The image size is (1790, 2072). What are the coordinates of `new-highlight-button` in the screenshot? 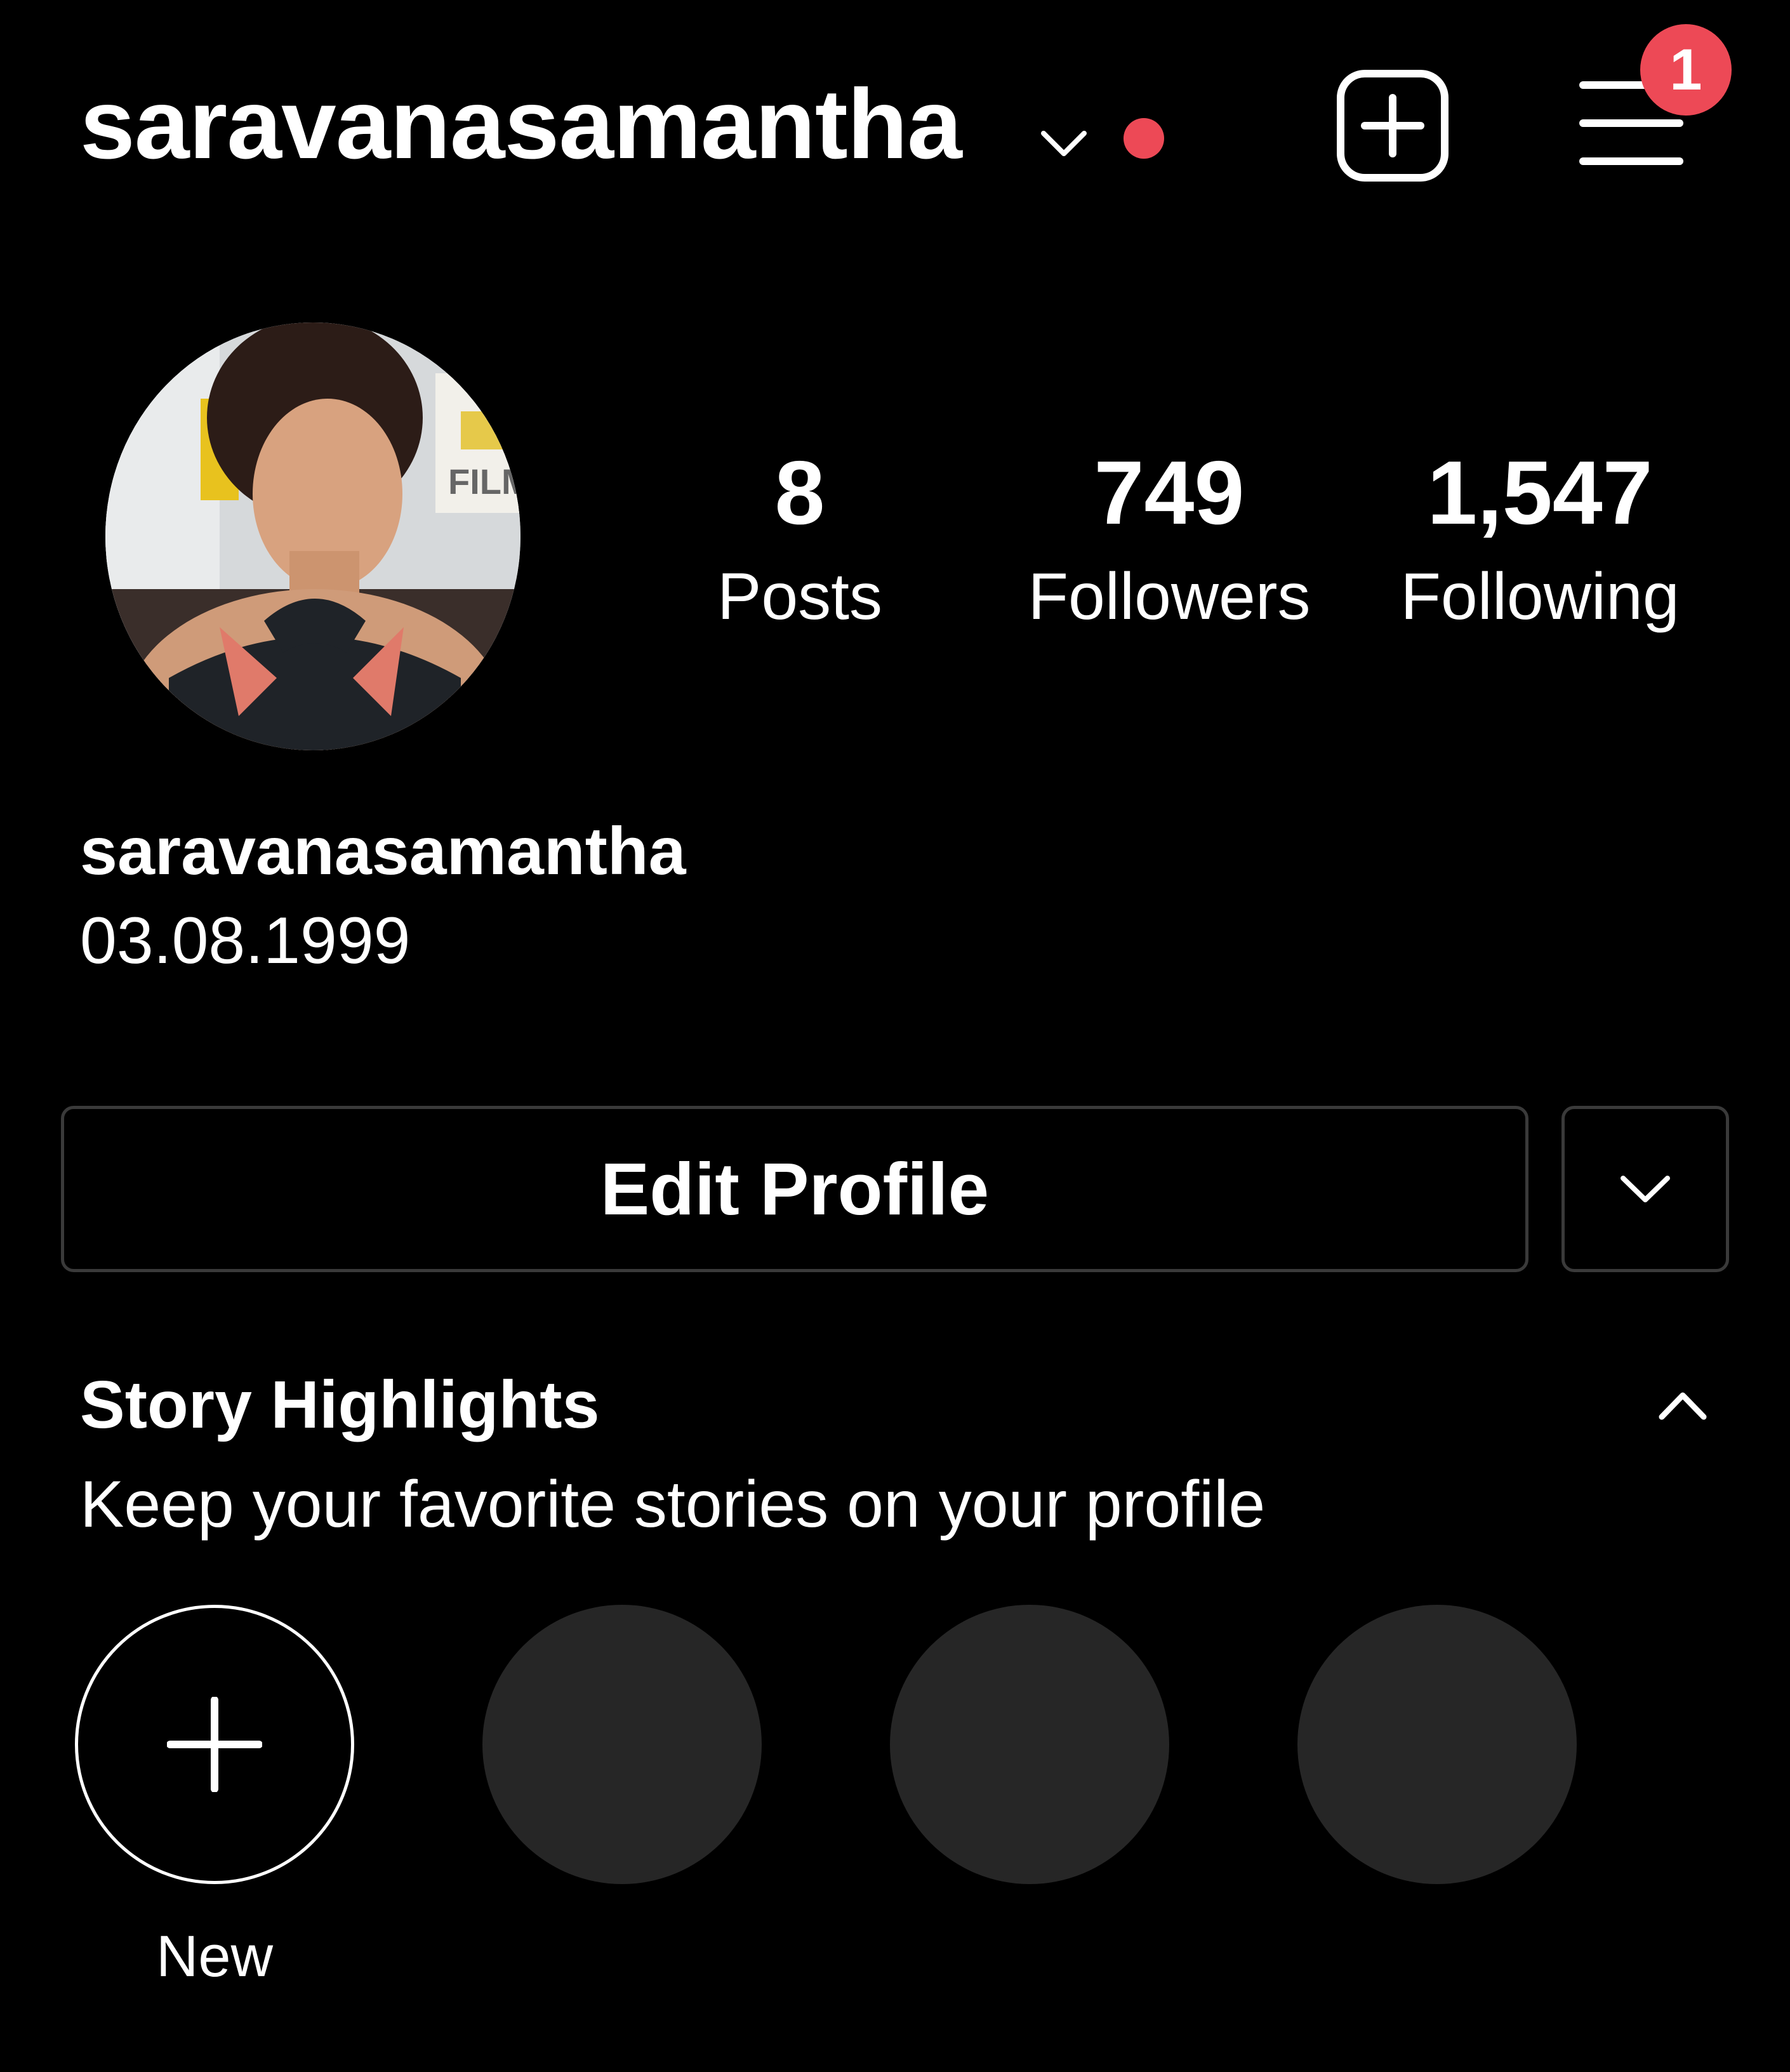 It's located at (214, 1744).